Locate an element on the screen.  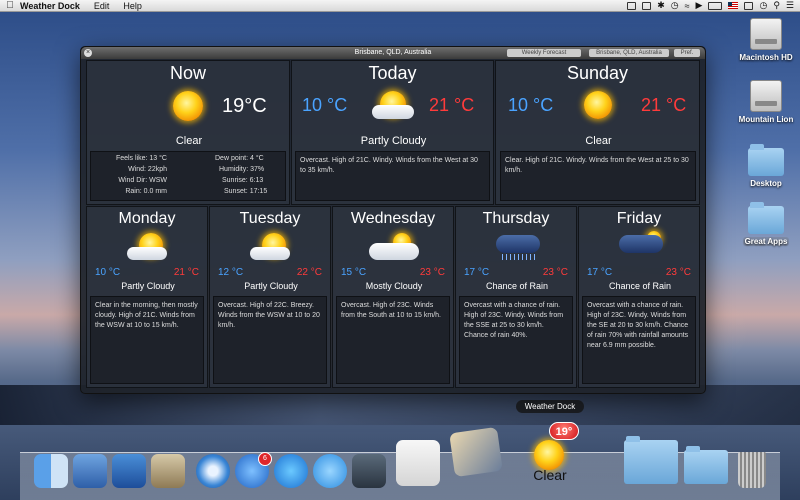
desktop-icon-great-apps: Great Apps is located at coordinates (765, 224).